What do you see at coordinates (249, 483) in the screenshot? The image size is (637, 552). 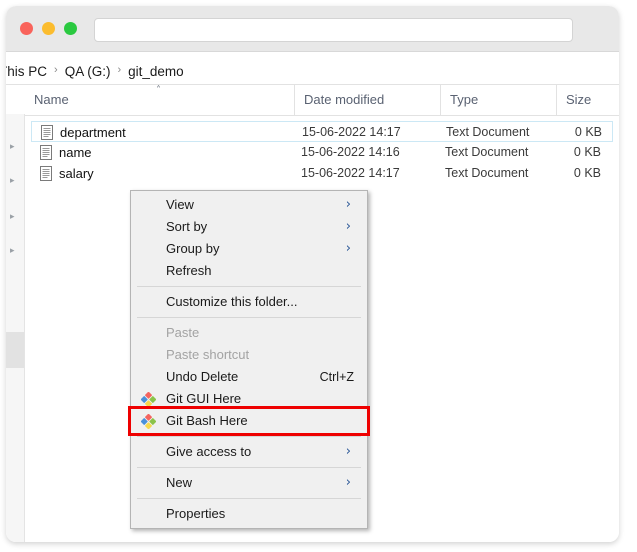 I see `menu-item-new: New ›` at bounding box center [249, 483].